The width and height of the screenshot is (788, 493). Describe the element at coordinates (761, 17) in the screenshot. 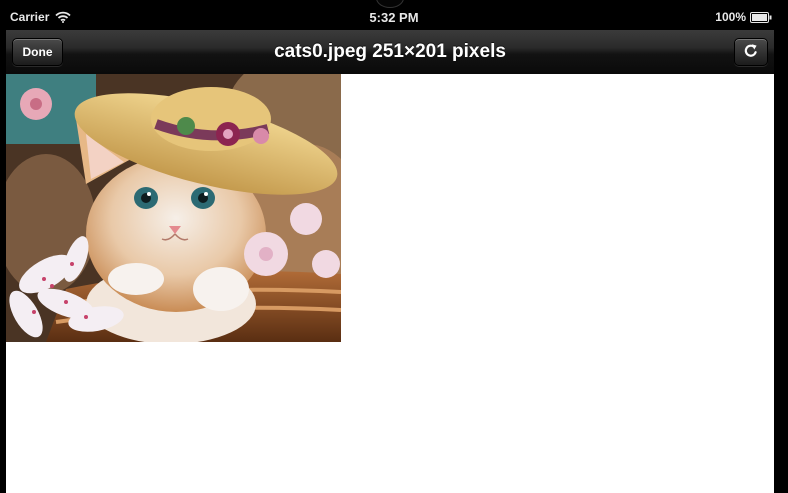

I see `battery-icon` at that location.